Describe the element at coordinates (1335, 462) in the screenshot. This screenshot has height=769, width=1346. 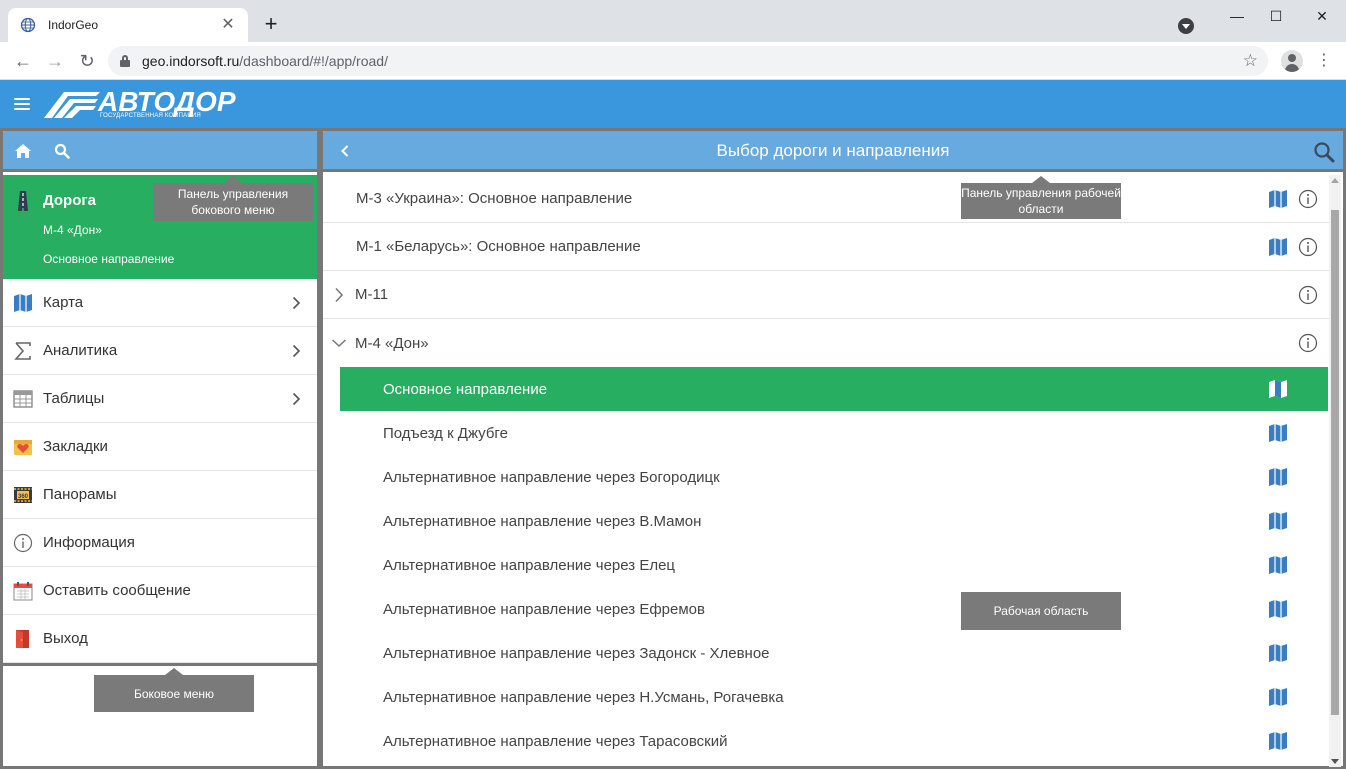
I see `scroll-thumb` at that location.